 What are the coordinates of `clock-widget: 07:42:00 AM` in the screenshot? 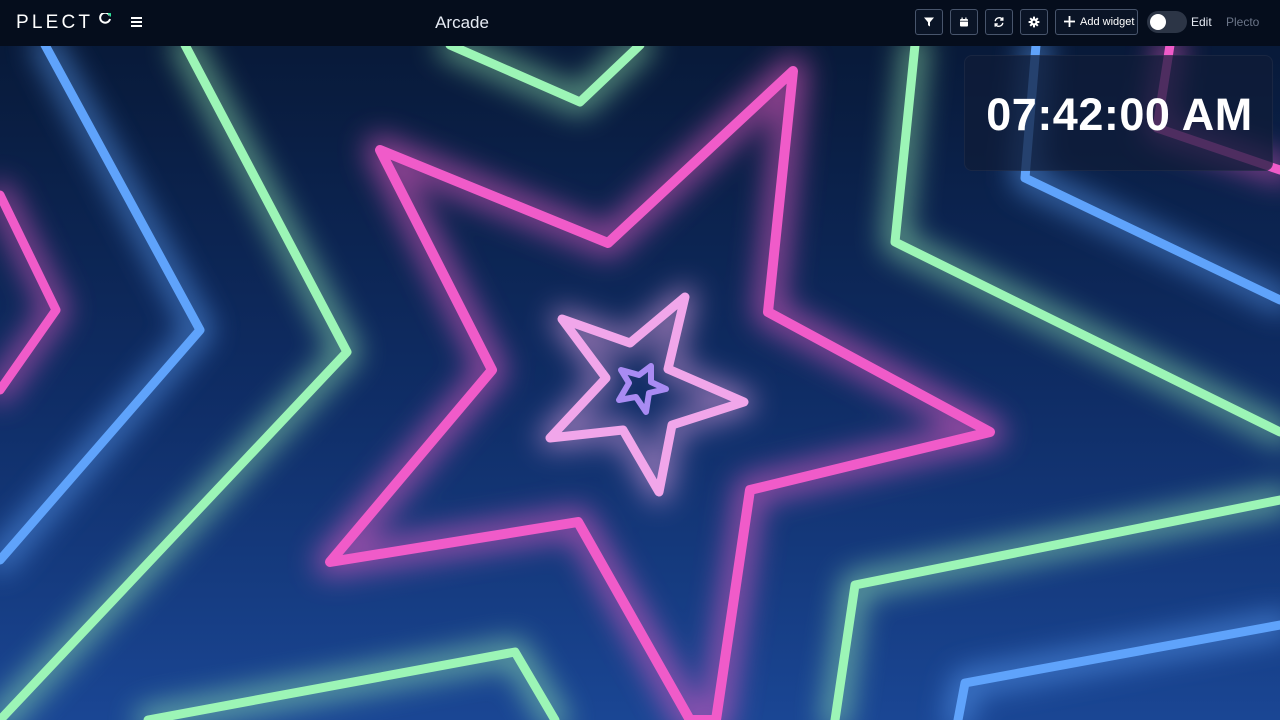 It's located at (1118, 113).